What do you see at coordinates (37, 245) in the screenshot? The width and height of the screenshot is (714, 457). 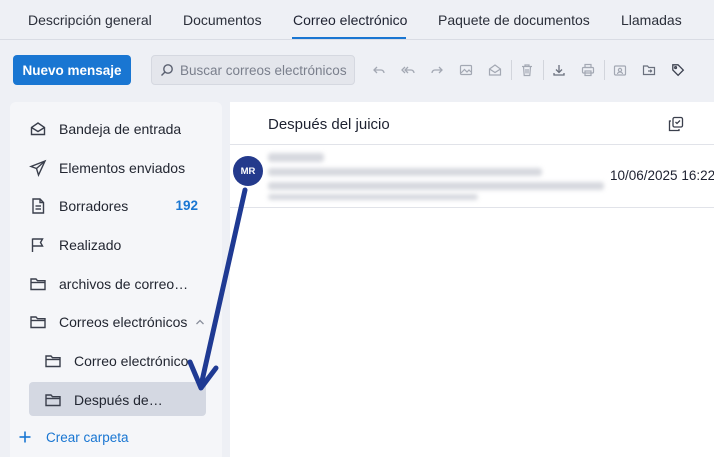 I see `flag-icon` at bounding box center [37, 245].